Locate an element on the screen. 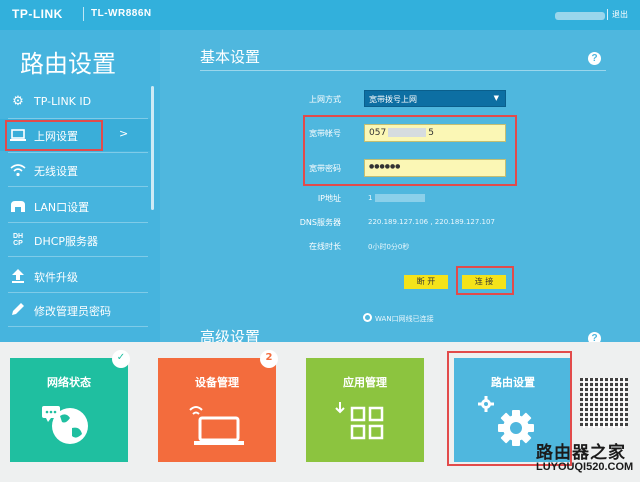 This screenshot has width=640, height=482. model-name: TL-WR886N is located at coordinates (121, 13).